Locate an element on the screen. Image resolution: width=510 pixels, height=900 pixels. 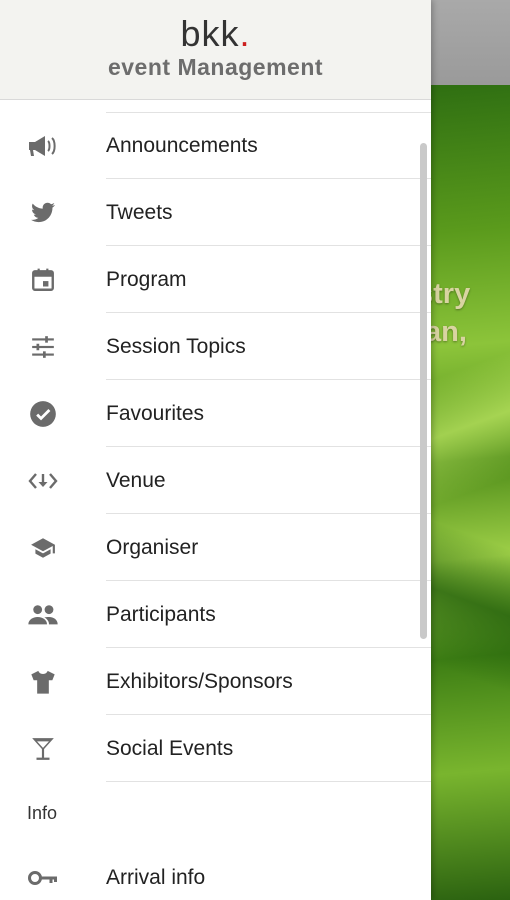
megaphone-icon is located at coordinates (43, 146).